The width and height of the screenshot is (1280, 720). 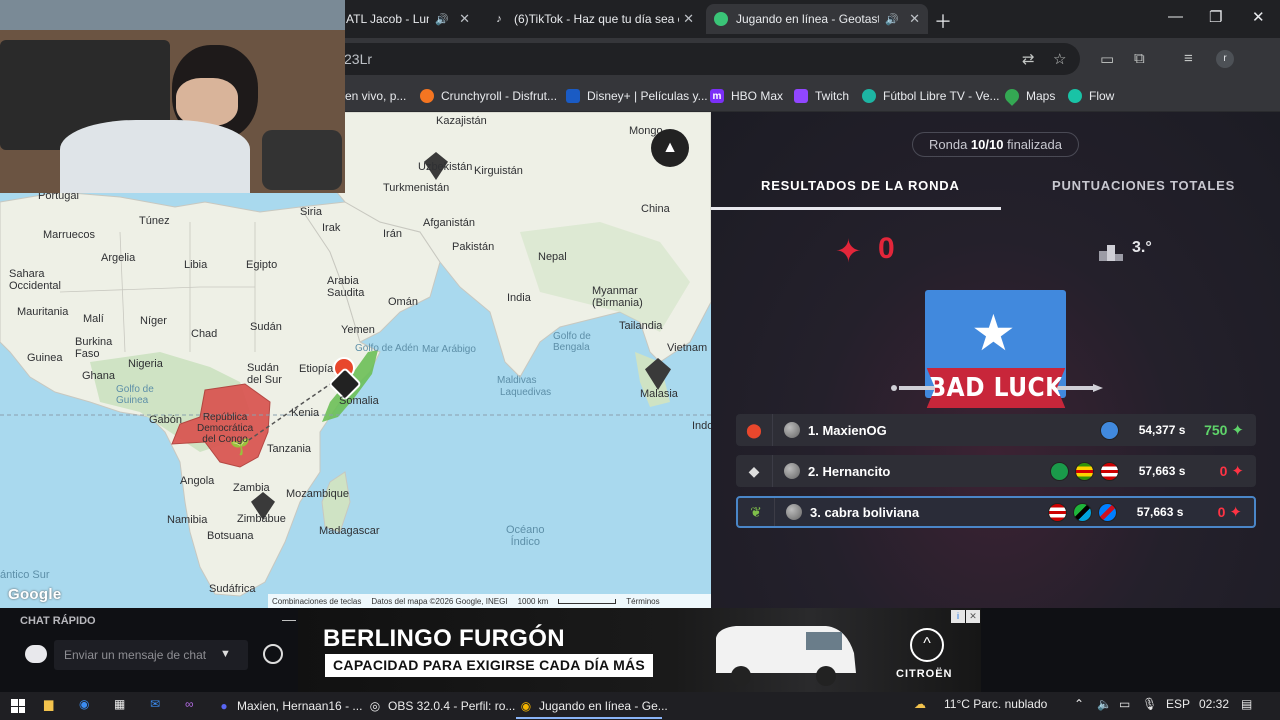 I want to click on tab-round-results: RESULTADOS DE LA RONDA, so click(x=860, y=185).